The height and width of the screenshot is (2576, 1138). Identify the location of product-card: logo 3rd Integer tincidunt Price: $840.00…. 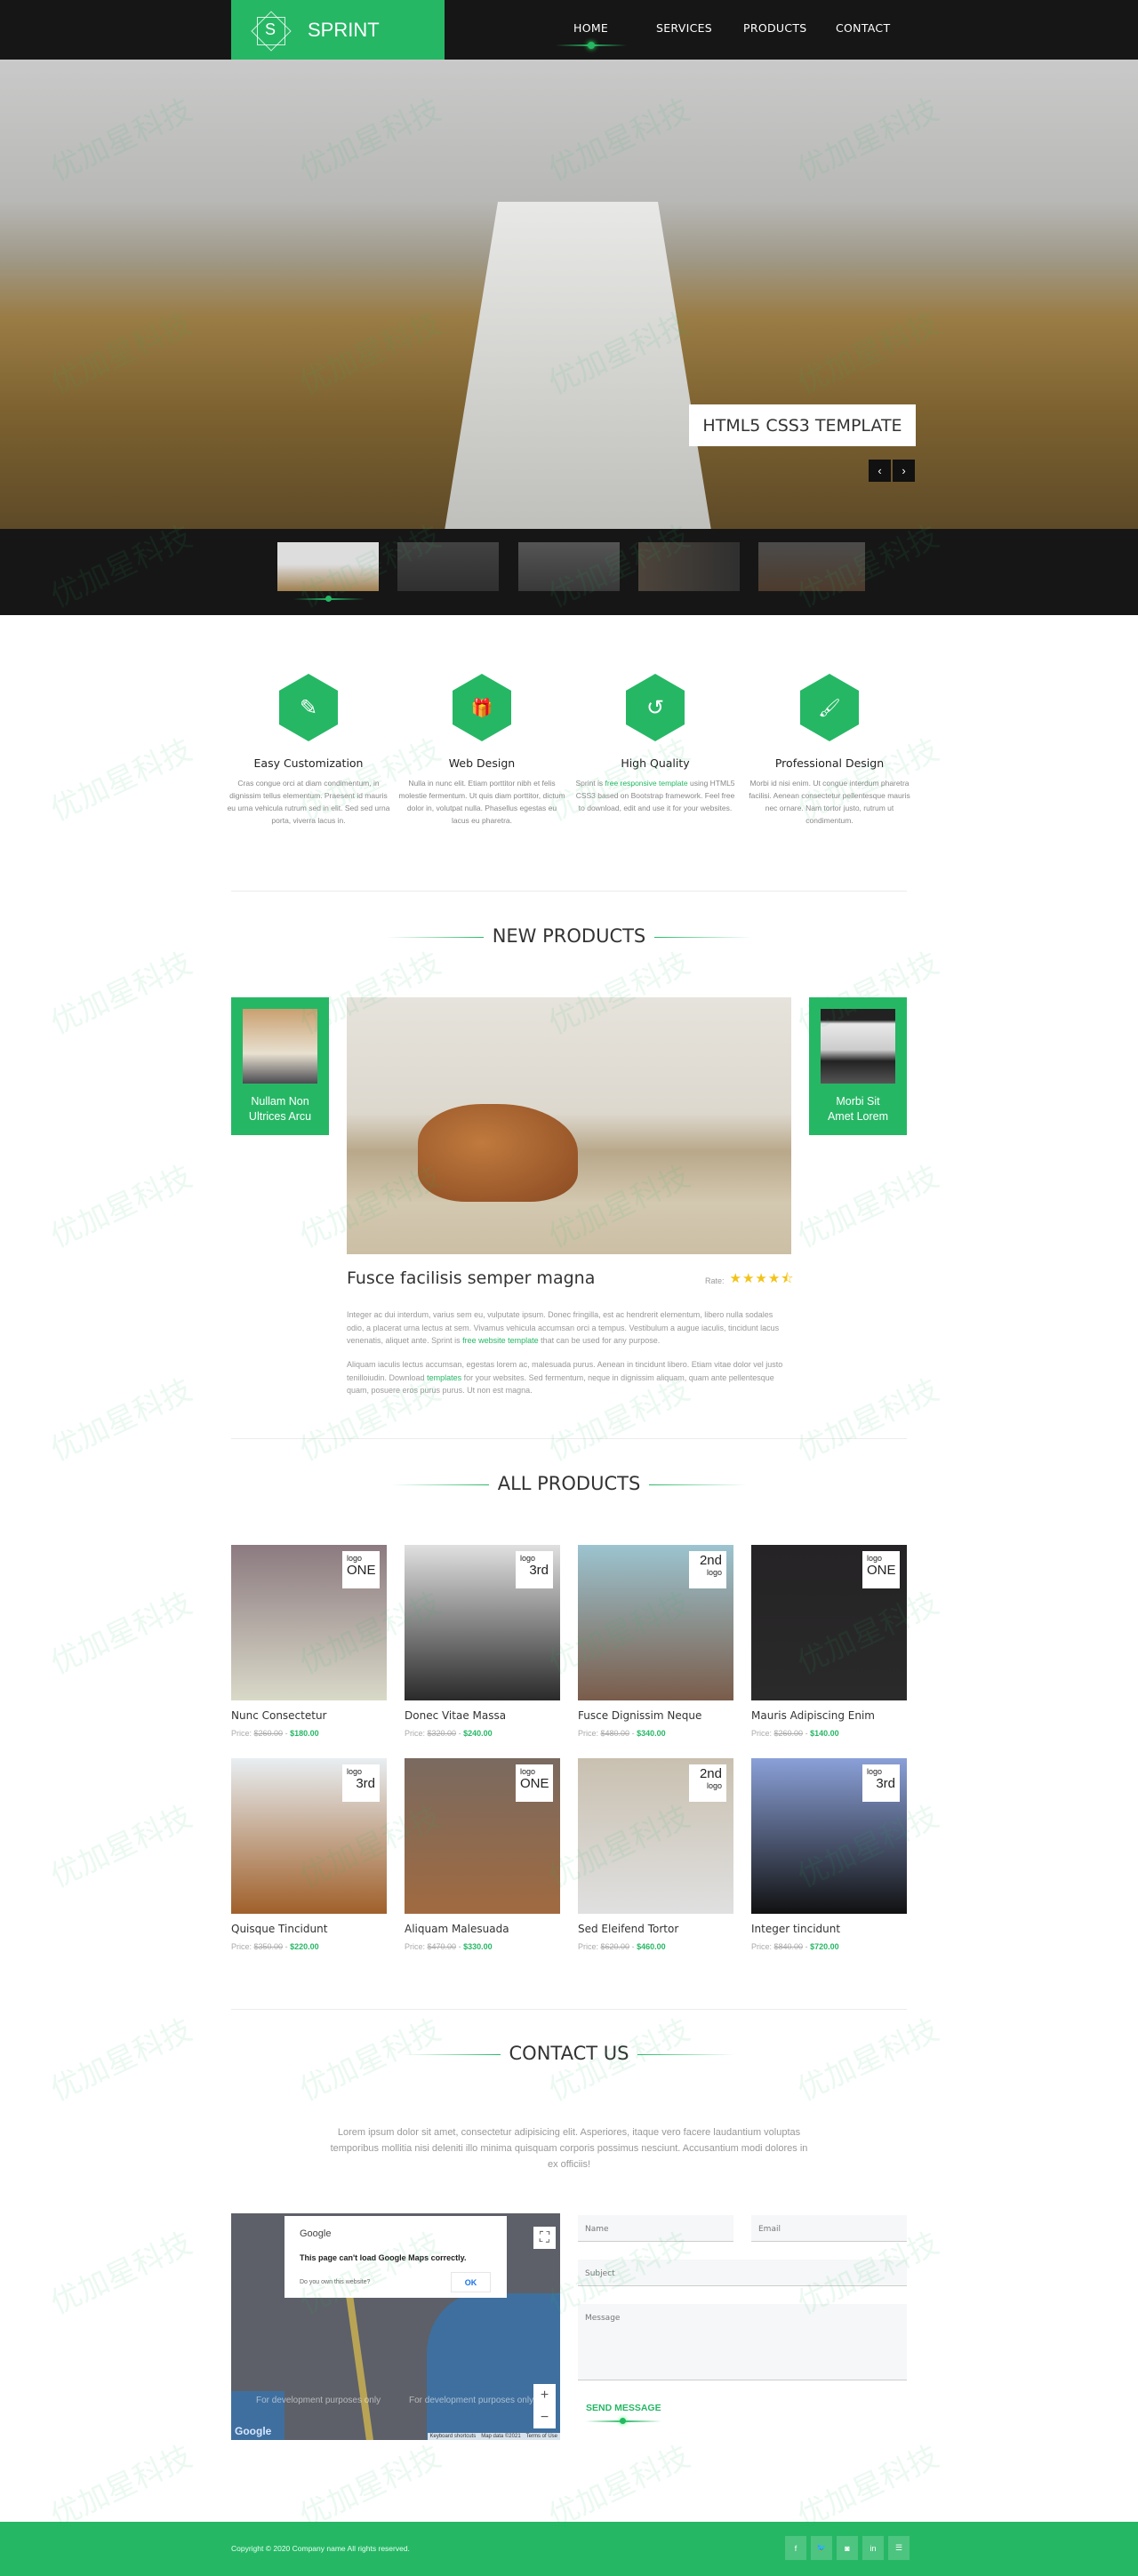
(829, 1854).